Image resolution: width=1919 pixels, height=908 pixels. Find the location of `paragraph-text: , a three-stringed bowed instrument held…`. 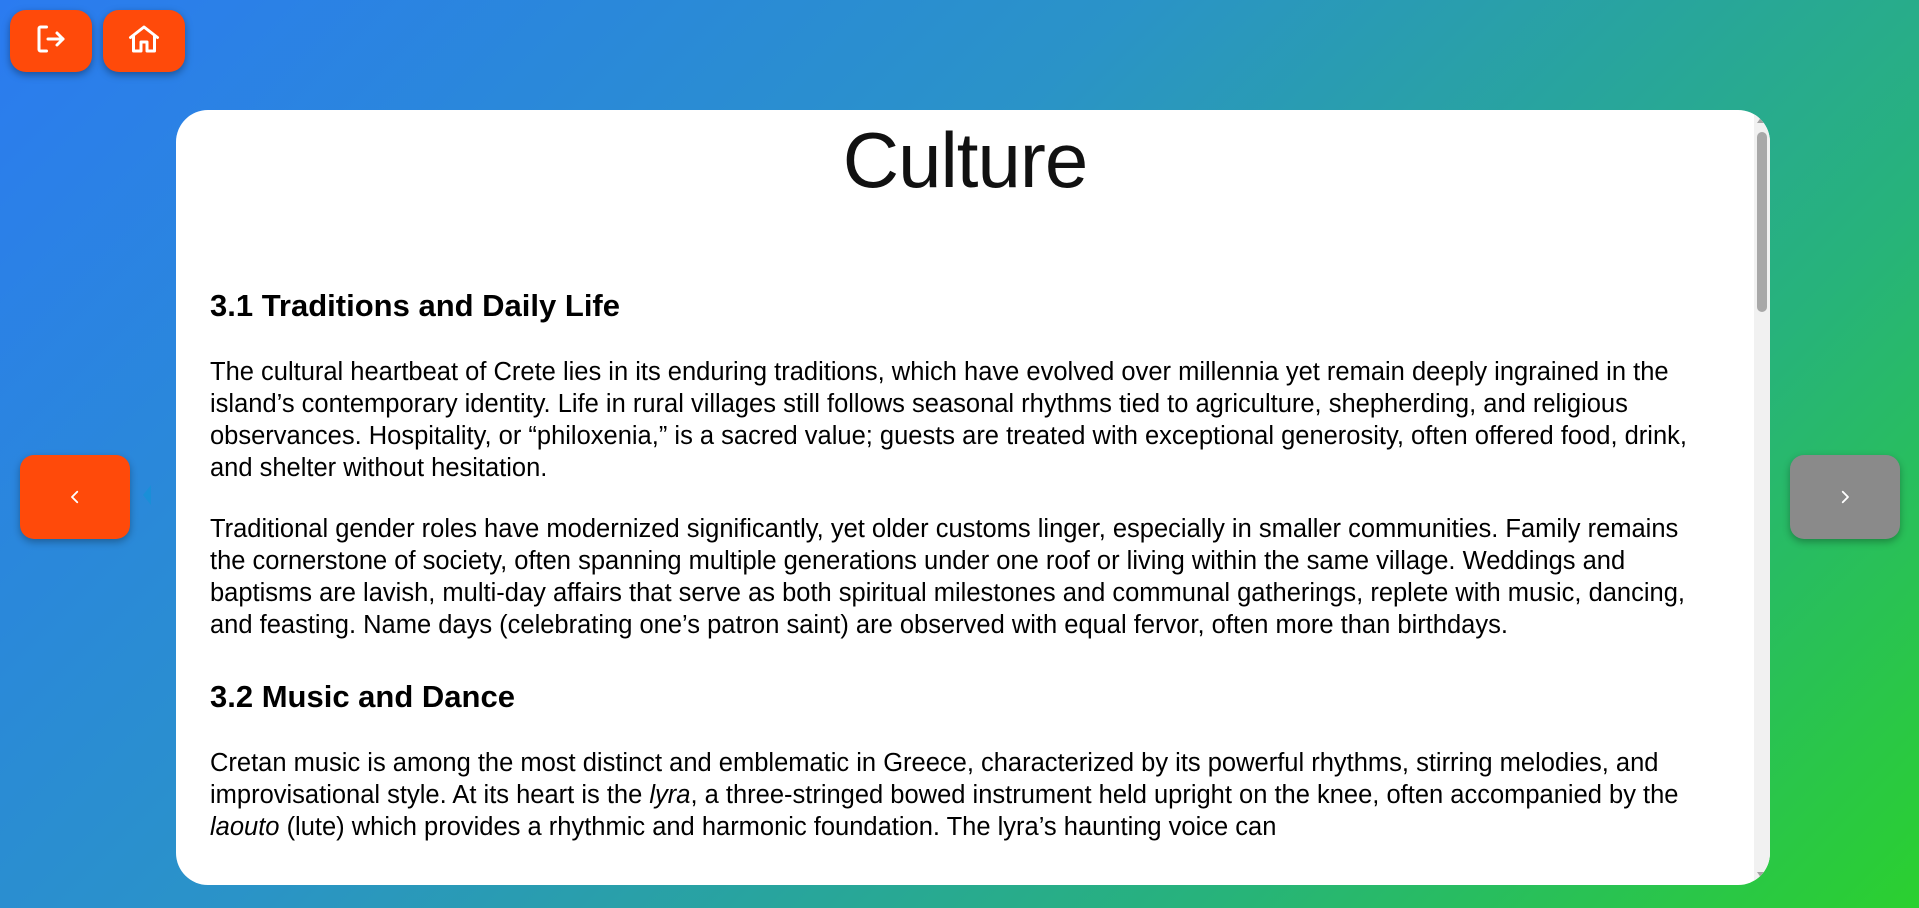

paragraph-text: , a three-stringed bowed instrument held… is located at coordinates (1184, 795).